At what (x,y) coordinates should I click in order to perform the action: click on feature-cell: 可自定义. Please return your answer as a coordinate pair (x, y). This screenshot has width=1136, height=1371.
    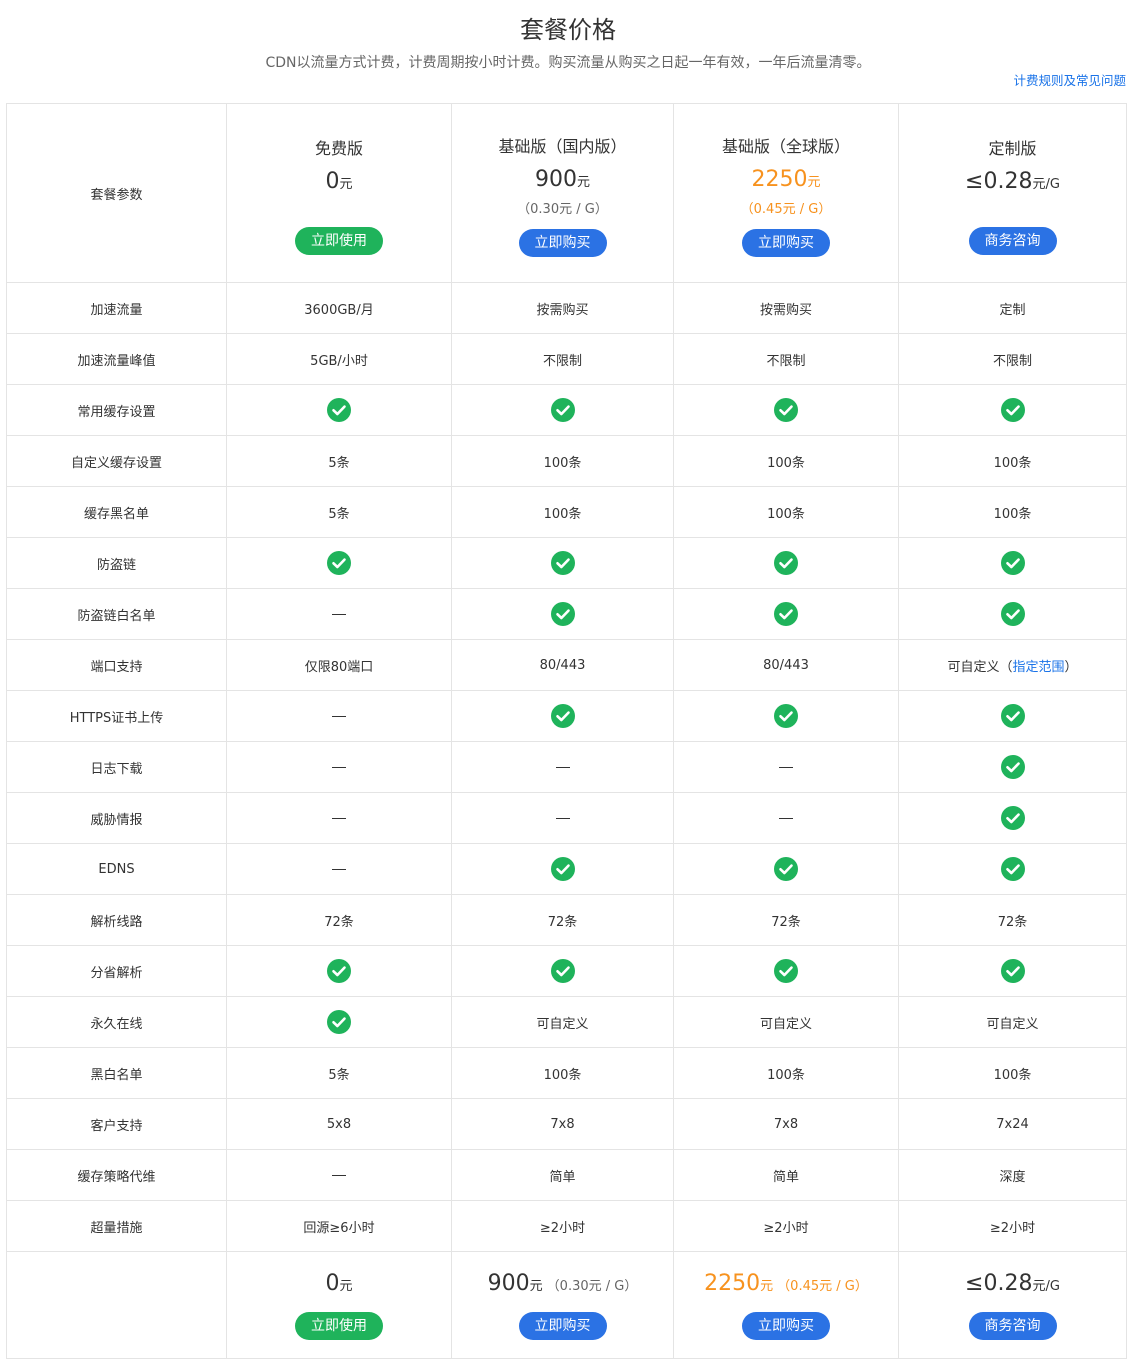
    Looking at the image, I should click on (786, 1022).